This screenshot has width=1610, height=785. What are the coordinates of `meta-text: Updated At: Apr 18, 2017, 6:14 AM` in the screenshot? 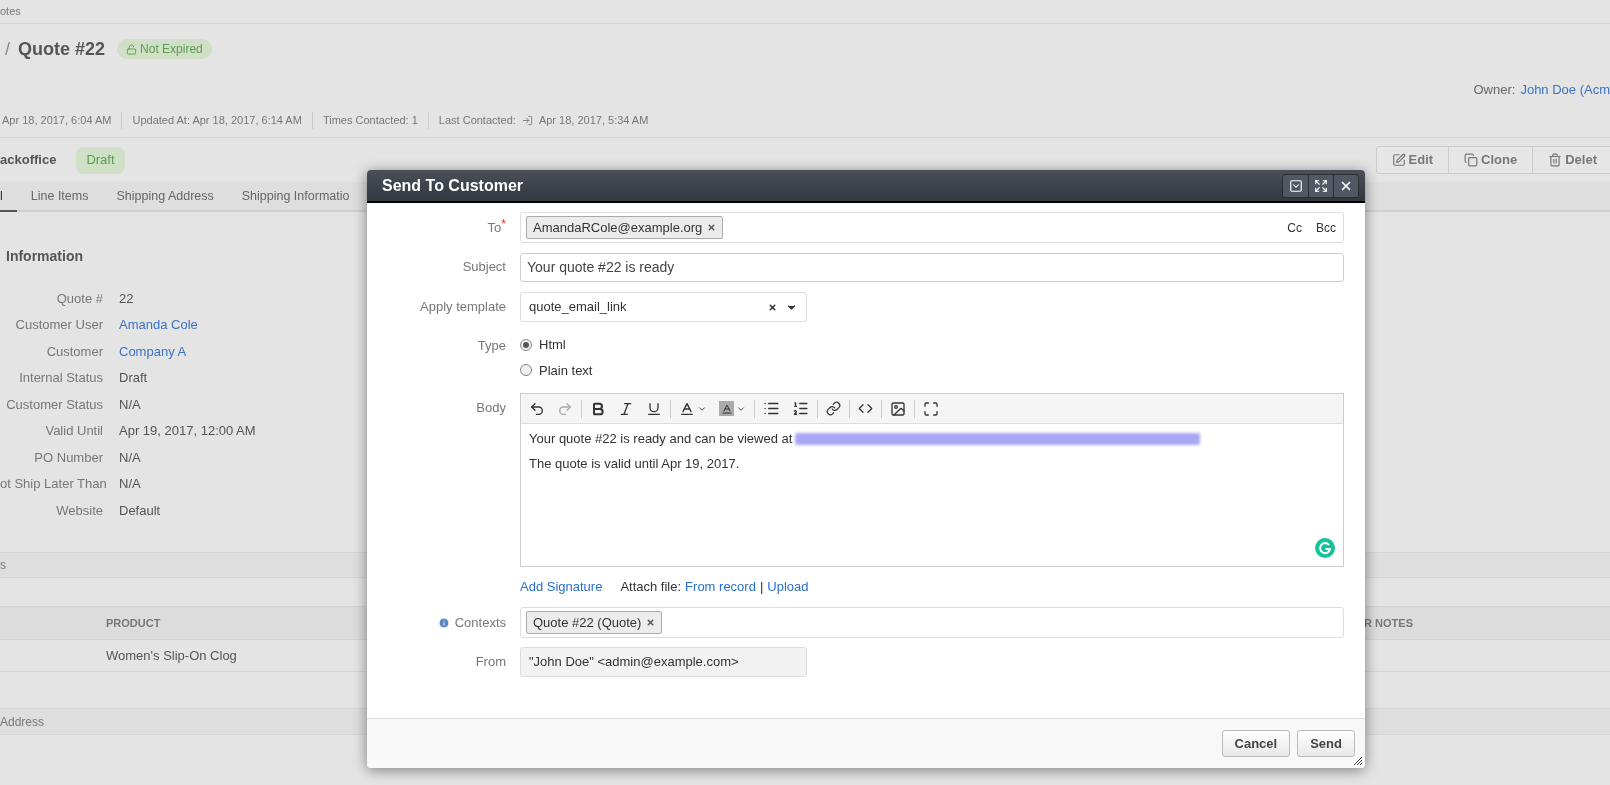 It's located at (217, 121).